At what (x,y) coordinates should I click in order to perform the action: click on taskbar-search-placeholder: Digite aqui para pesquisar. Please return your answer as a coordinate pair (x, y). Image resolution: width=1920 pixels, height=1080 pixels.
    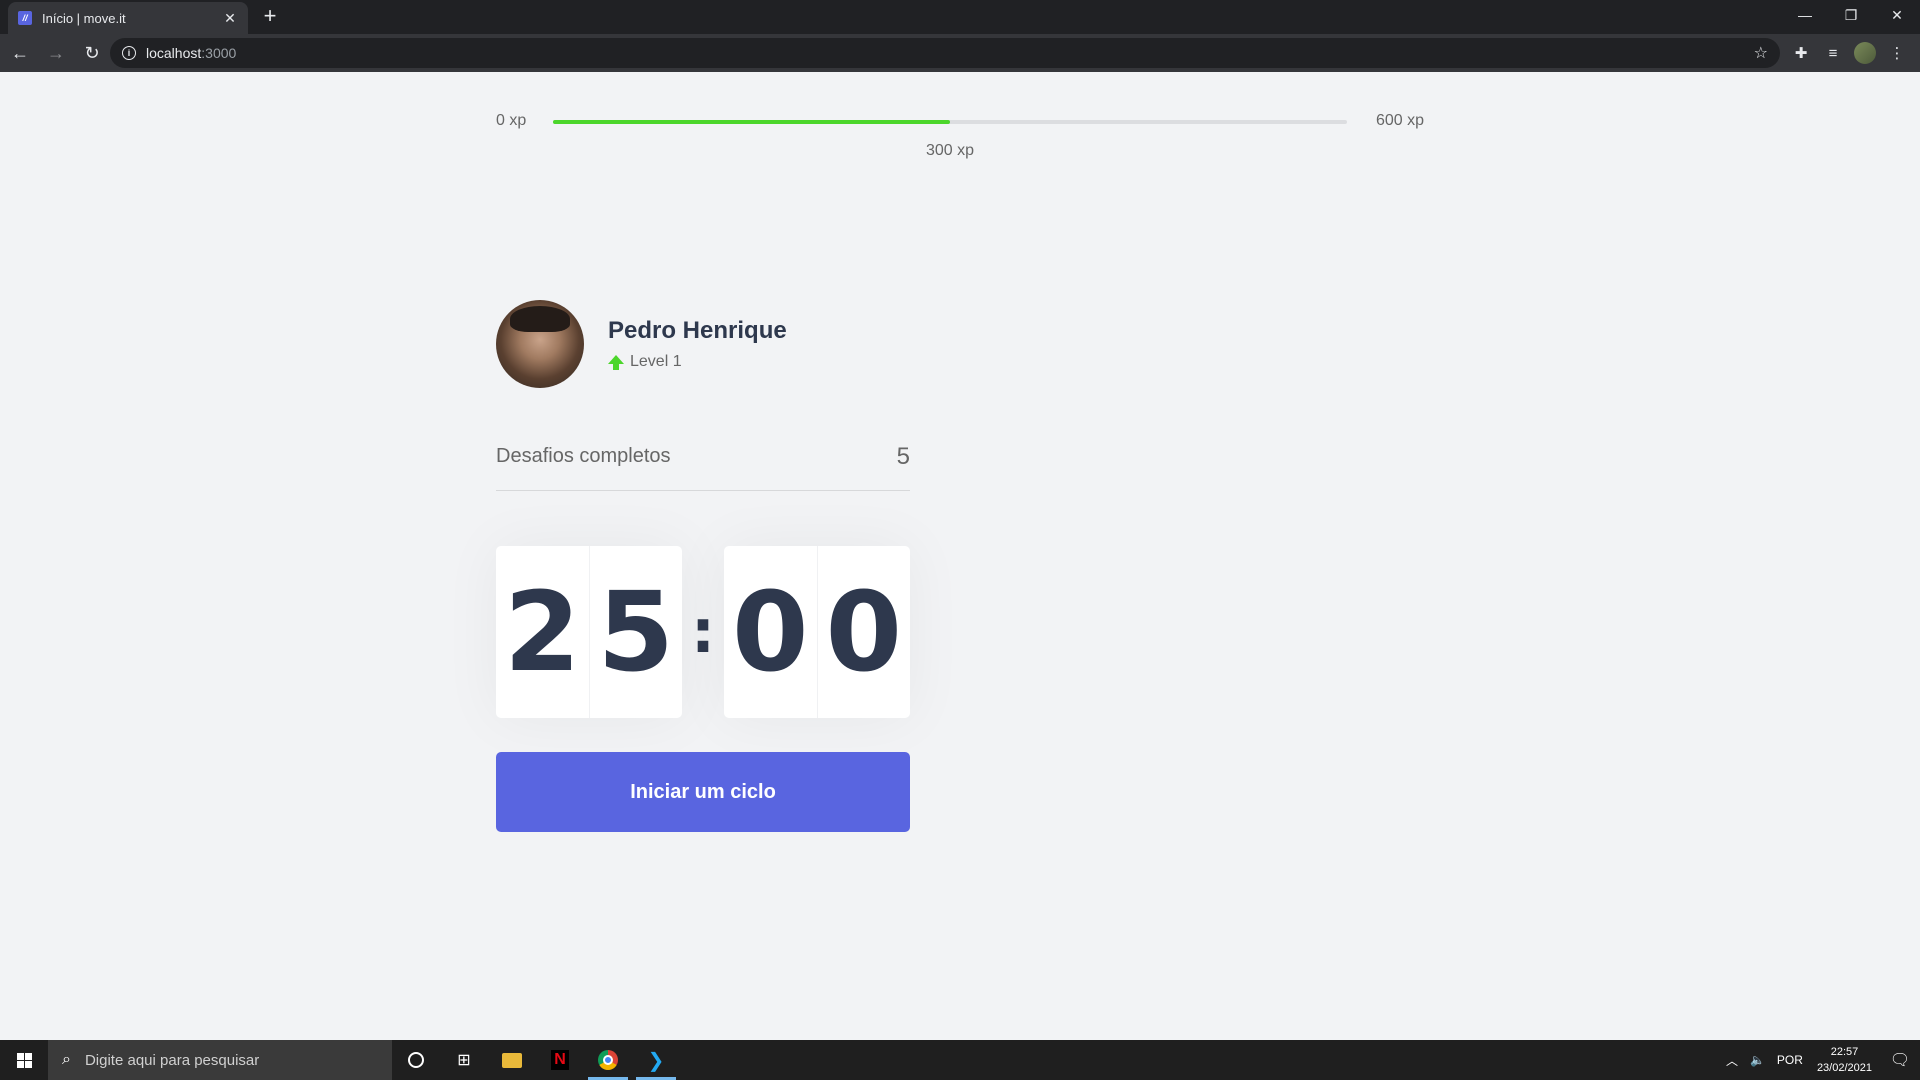
    Looking at the image, I should click on (172, 1060).